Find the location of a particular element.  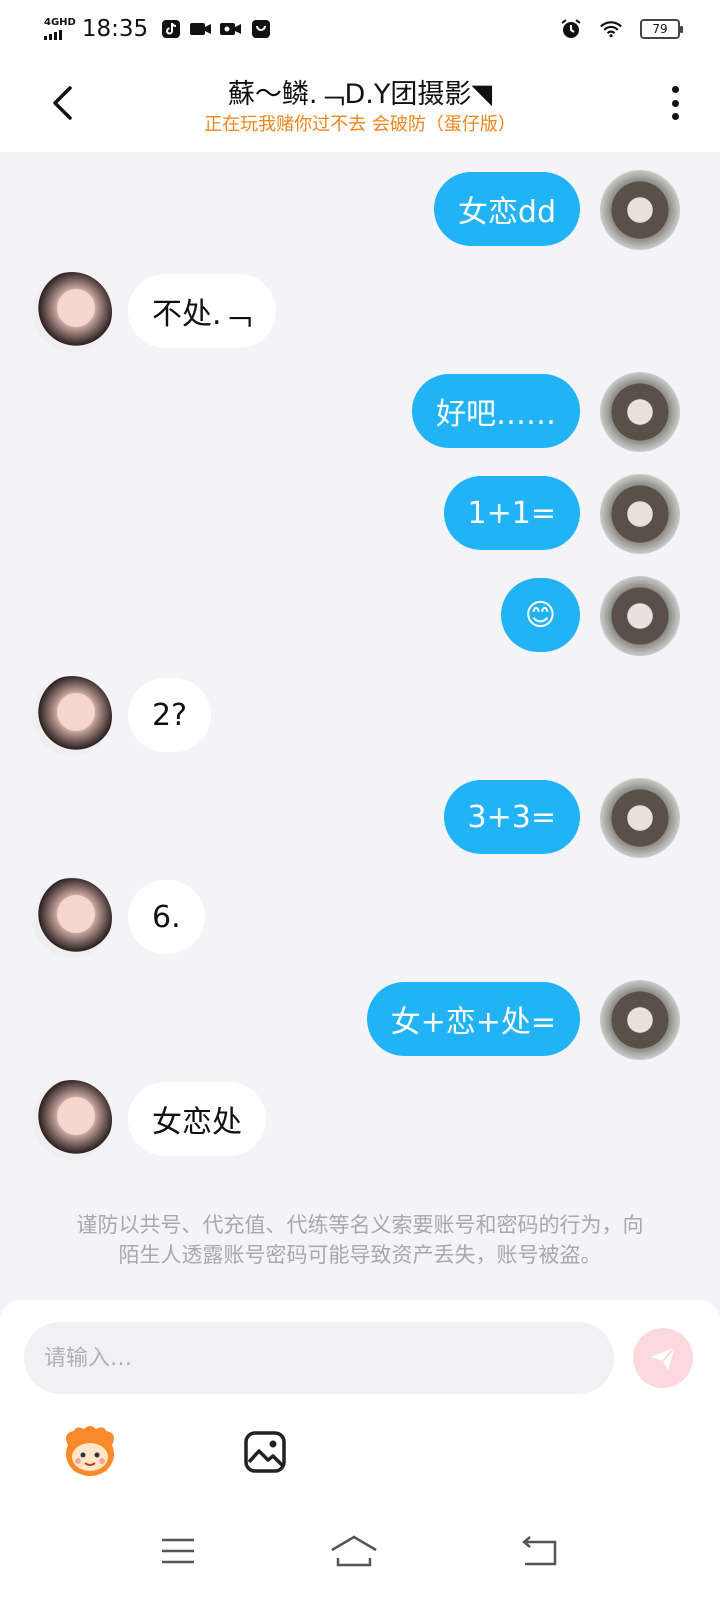

chat-header: 蘇～鳞.﹁D.Y团摄影◥ 正在玩我赌你过不去 会破防（蛋仔版） is located at coordinates (360, 105).